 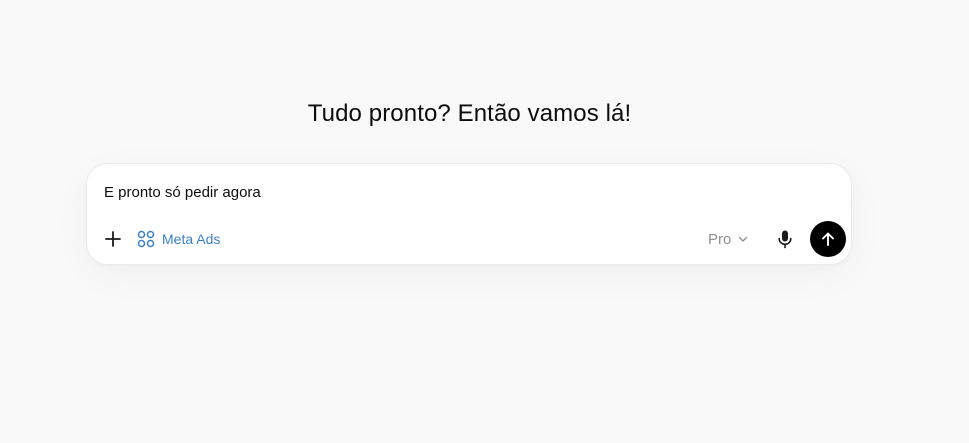 What do you see at coordinates (743, 239) in the screenshot?
I see `chevron-down-icon` at bounding box center [743, 239].